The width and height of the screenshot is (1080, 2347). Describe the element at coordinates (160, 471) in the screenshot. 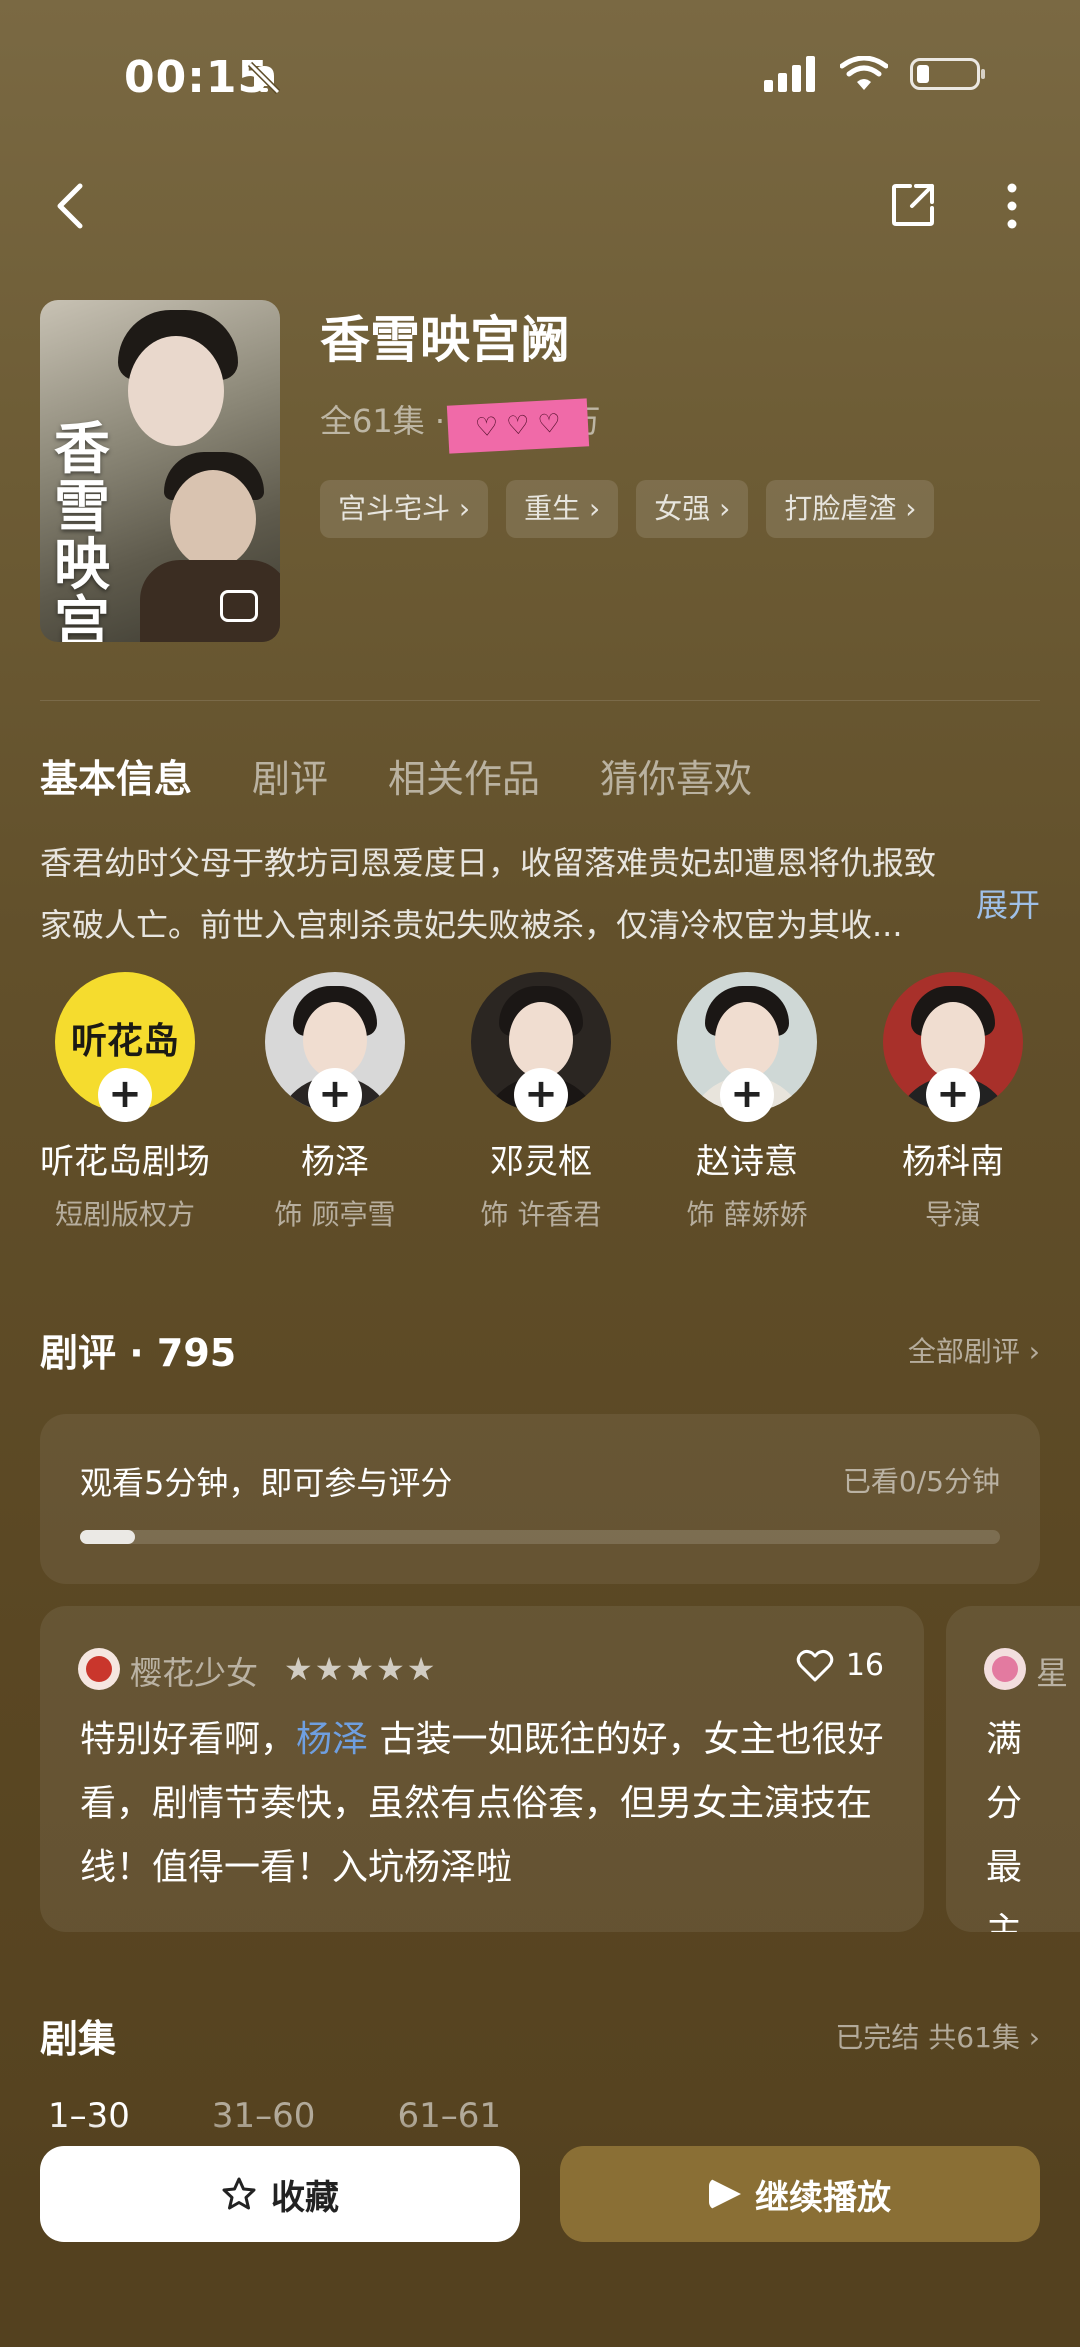

I see `drama-poster: 香雪映宫阙` at that location.